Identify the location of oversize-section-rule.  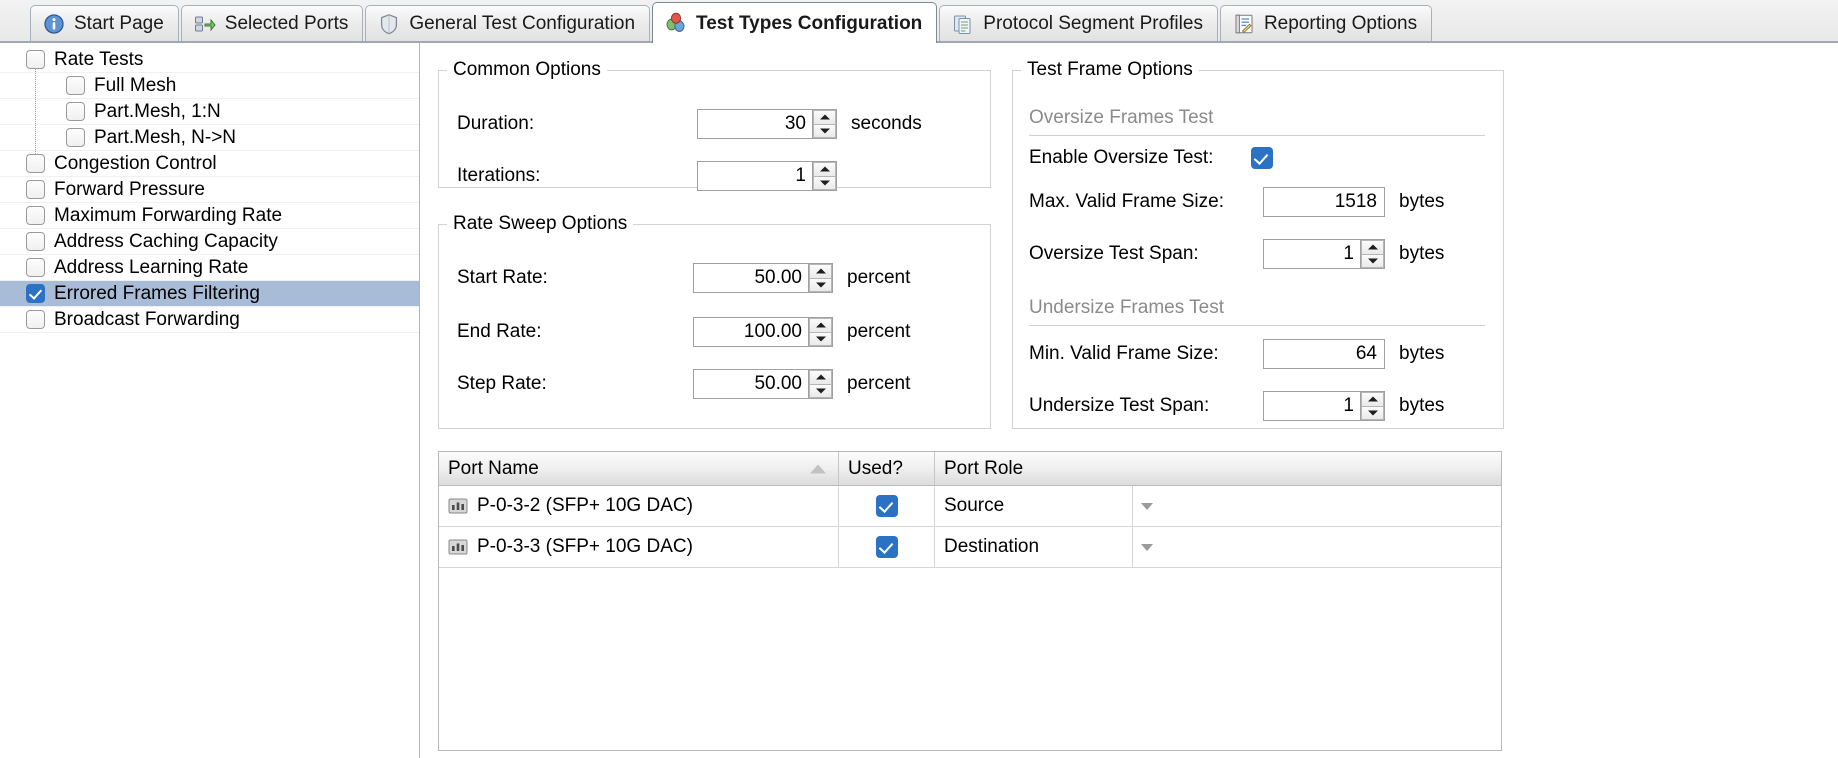
(1257, 135).